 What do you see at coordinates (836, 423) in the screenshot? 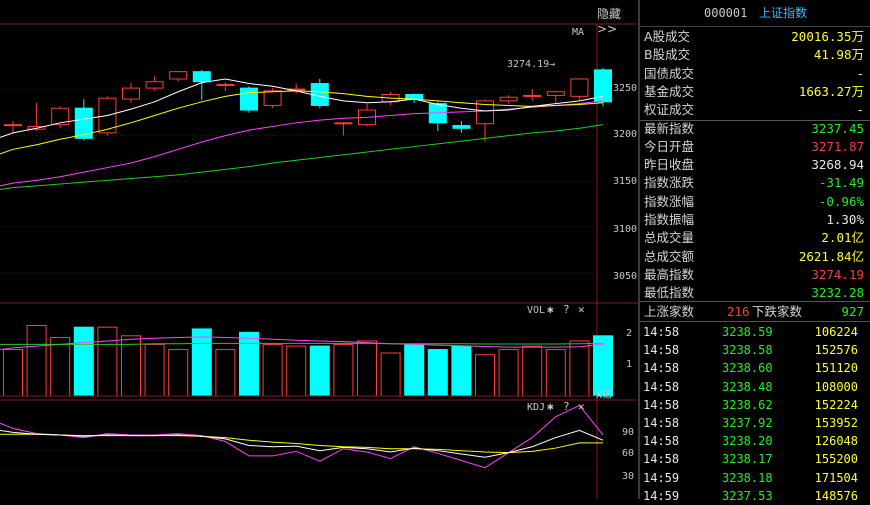
I see `tick-volume: 153952` at bounding box center [836, 423].